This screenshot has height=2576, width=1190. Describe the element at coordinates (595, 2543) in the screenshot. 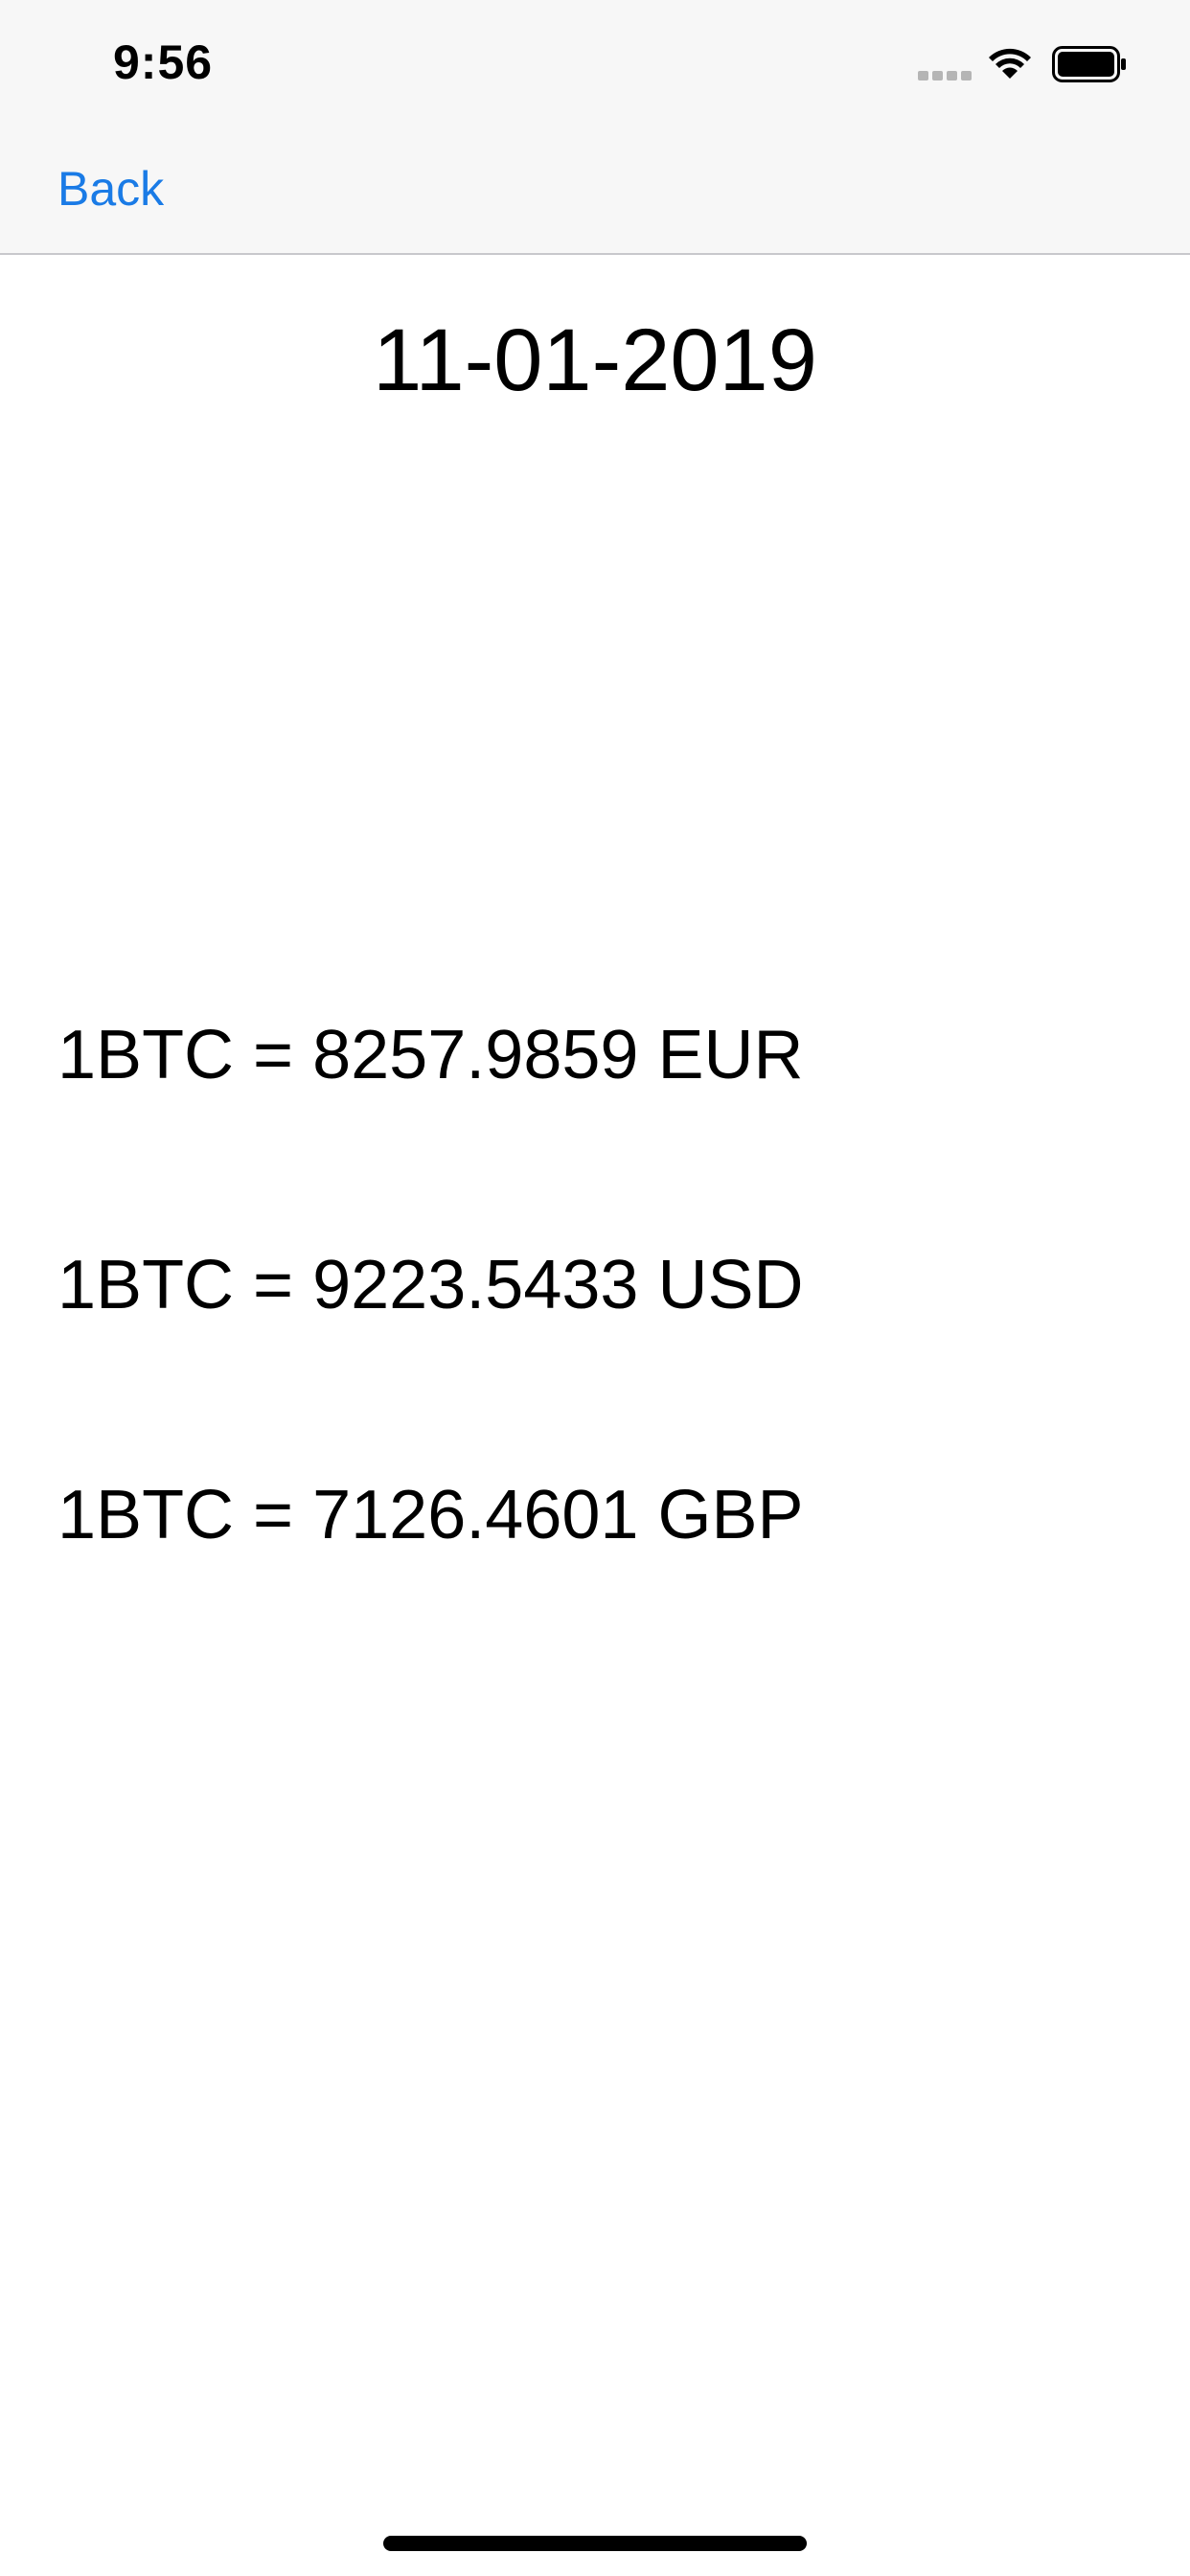

I see `home-indicator` at that location.